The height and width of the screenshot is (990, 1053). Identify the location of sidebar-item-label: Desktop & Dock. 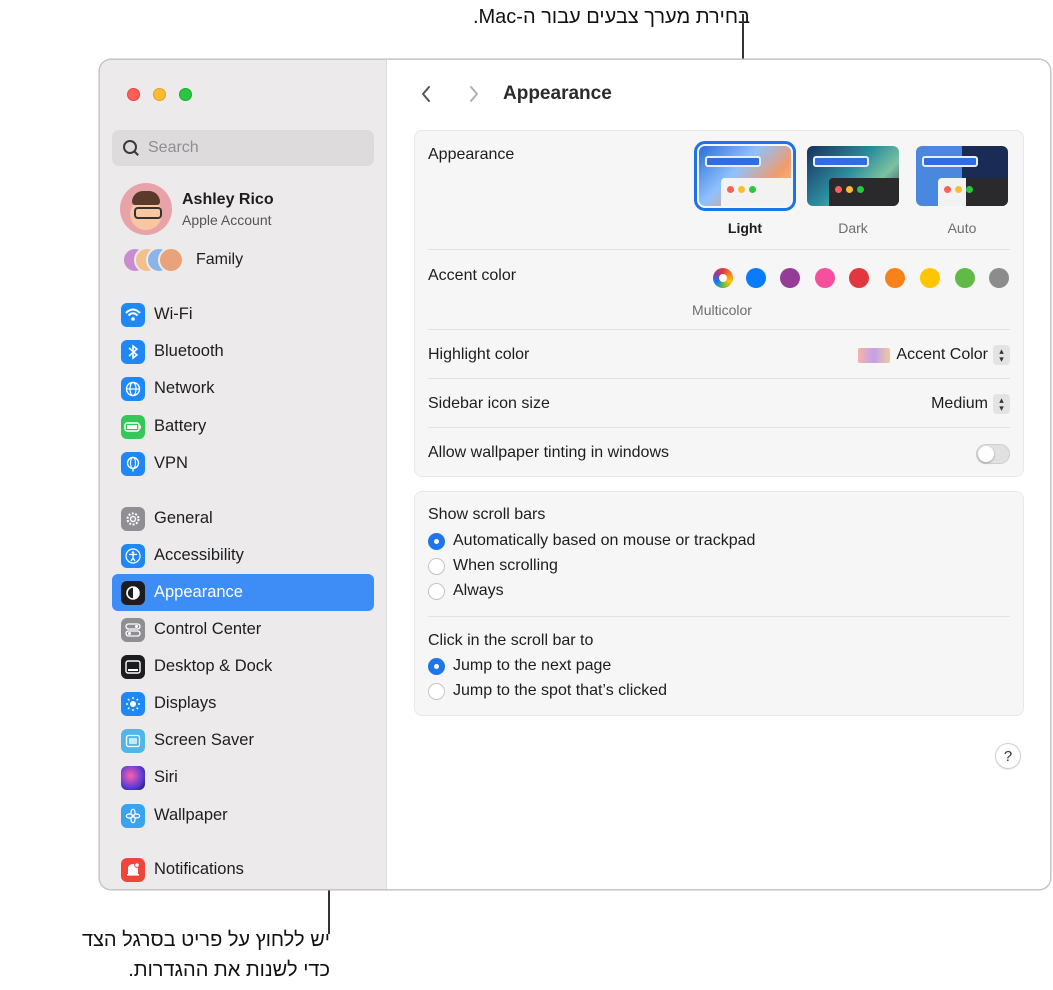
(213, 666).